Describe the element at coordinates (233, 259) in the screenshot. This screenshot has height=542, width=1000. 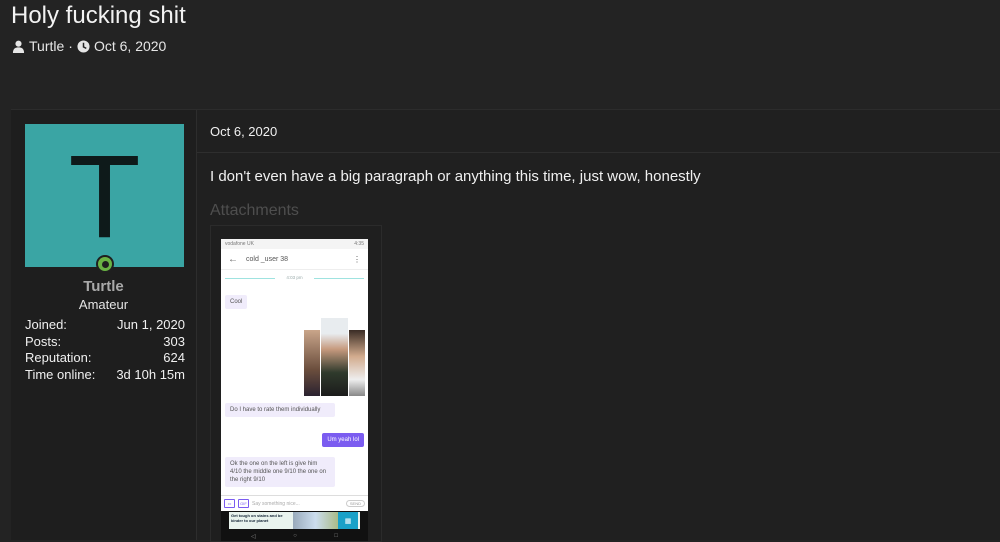
I see `back-arrow-icon: ←` at that location.